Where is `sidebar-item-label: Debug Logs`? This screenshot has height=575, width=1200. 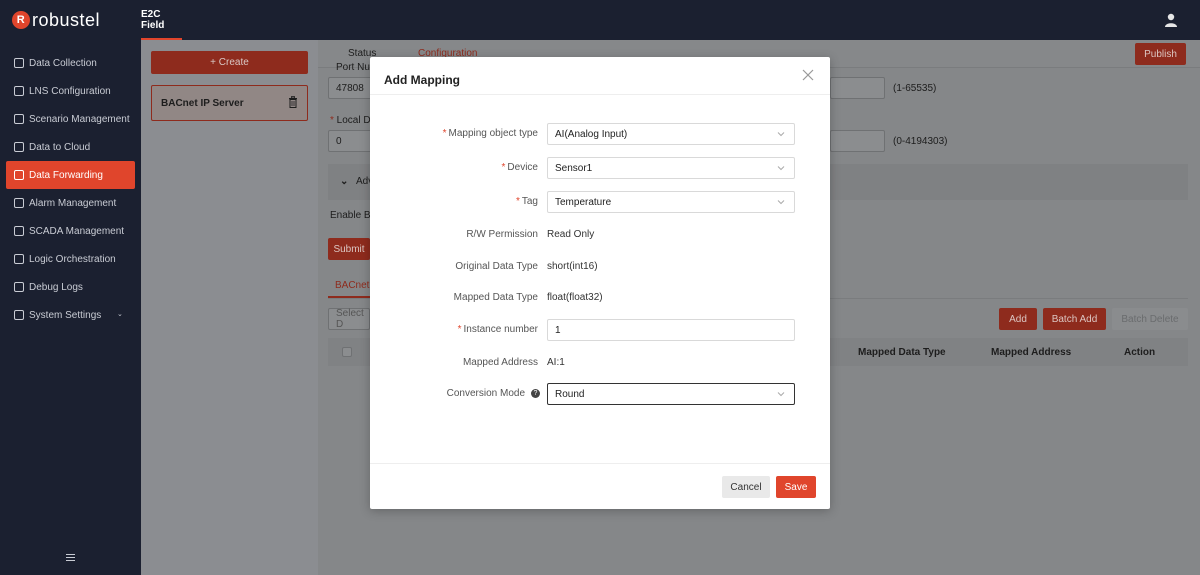 sidebar-item-label: Debug Logs is located at coordinates (56, 287).